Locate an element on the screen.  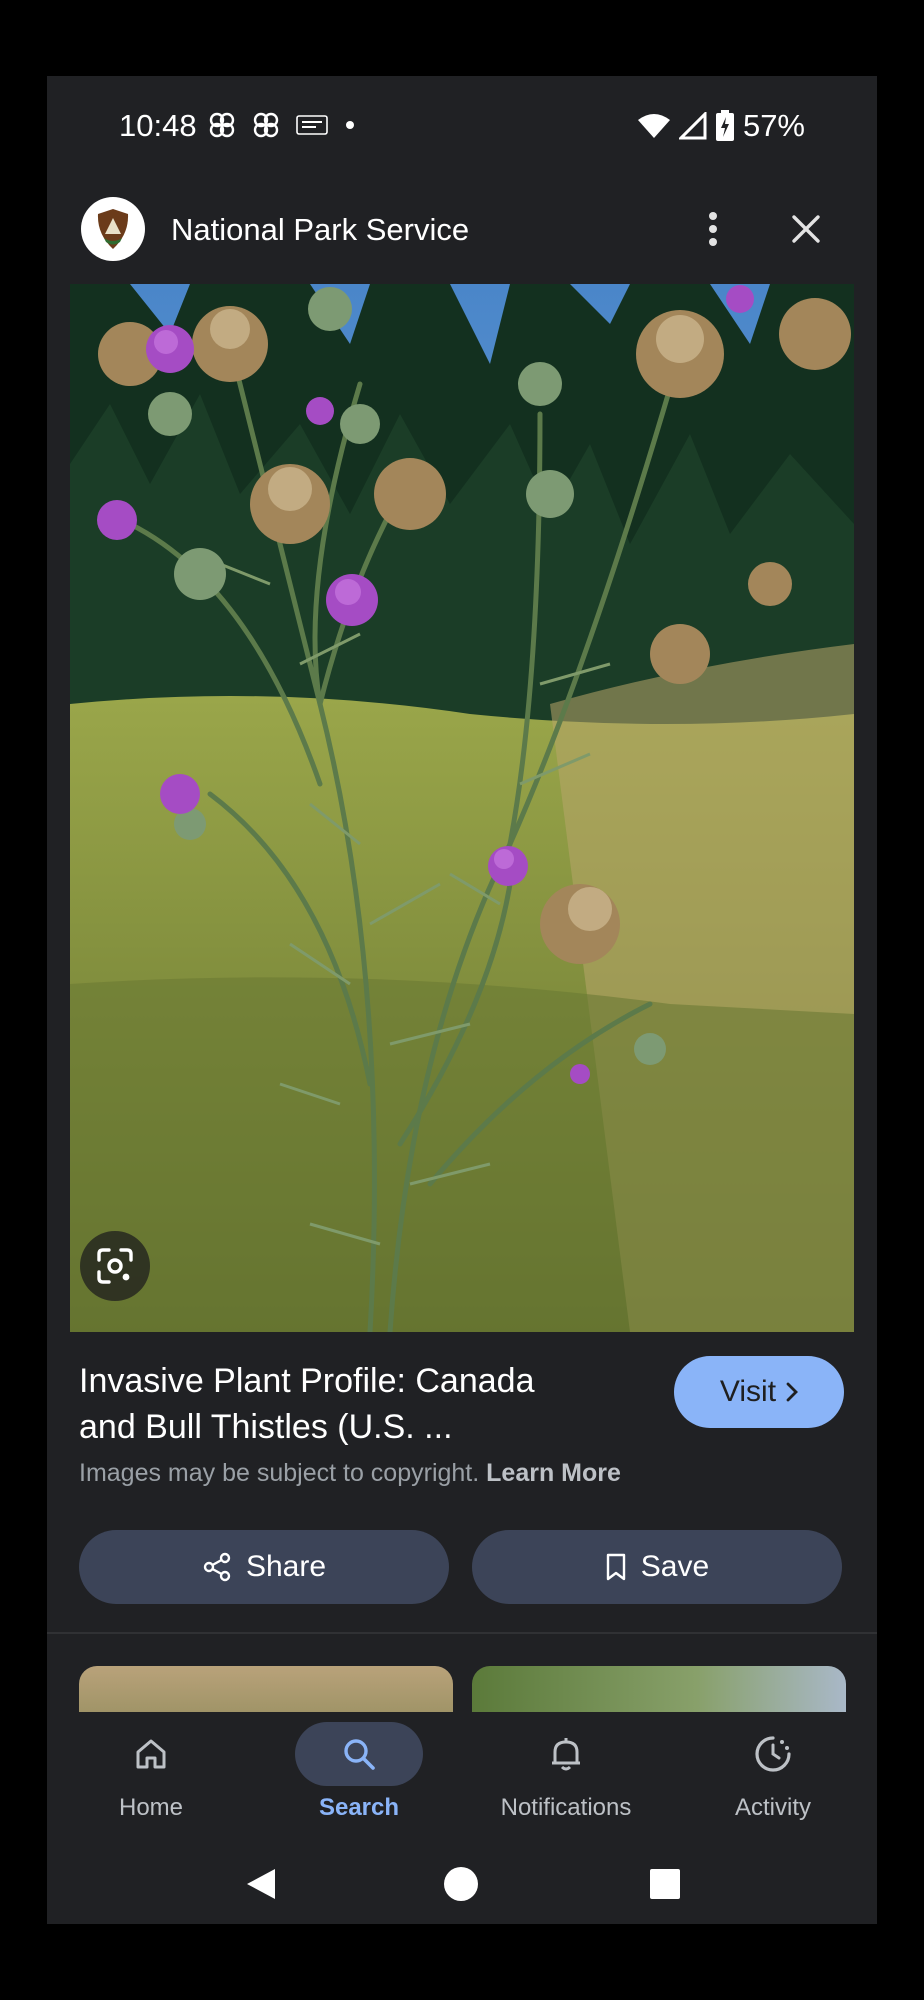
close-icon is located at coordinates (806, 229).